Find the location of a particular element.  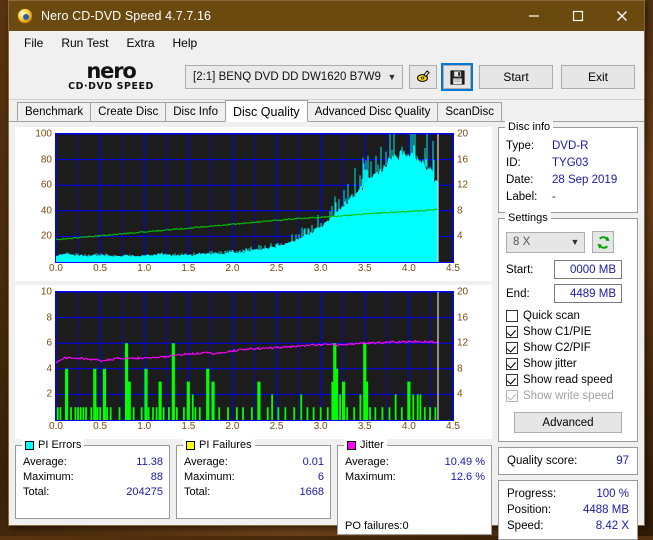

x-axis-tick: 3.5 is located at coordinates (364, 268).